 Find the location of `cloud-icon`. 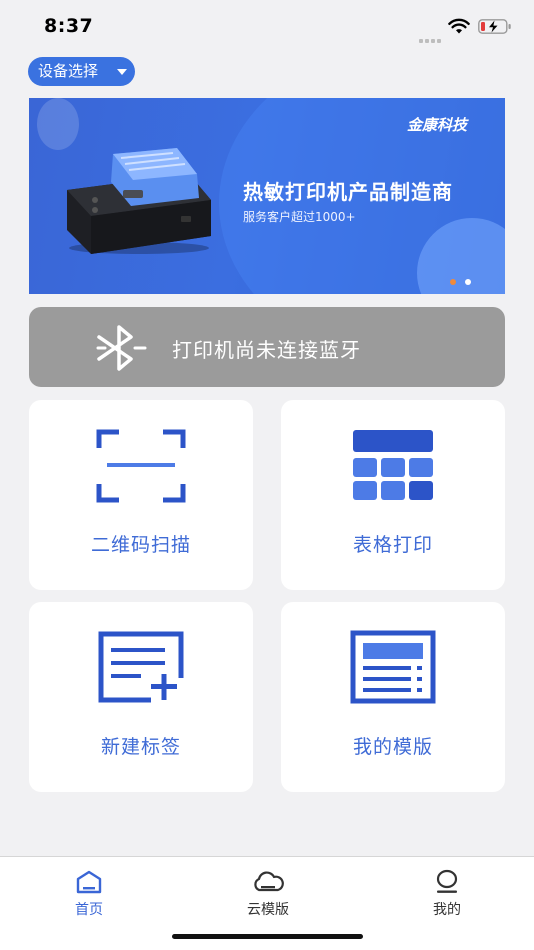

cloud-icon is located at coordinates (269, 881).